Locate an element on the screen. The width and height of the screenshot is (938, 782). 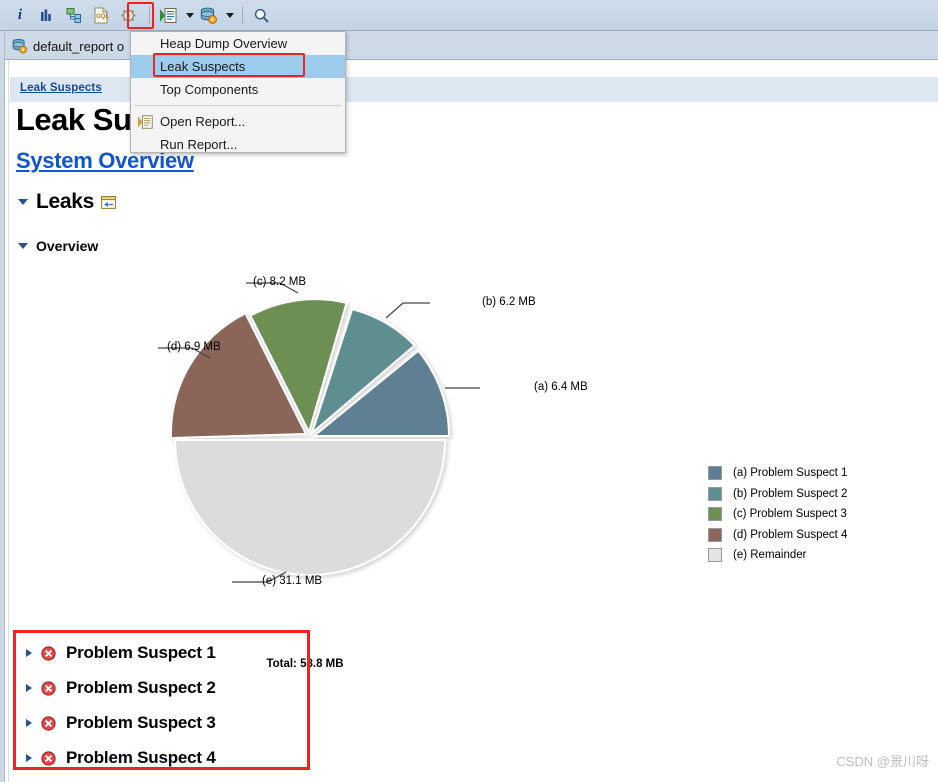
heap-dump-dropdown-arrow is located at coordinates (229, 15).